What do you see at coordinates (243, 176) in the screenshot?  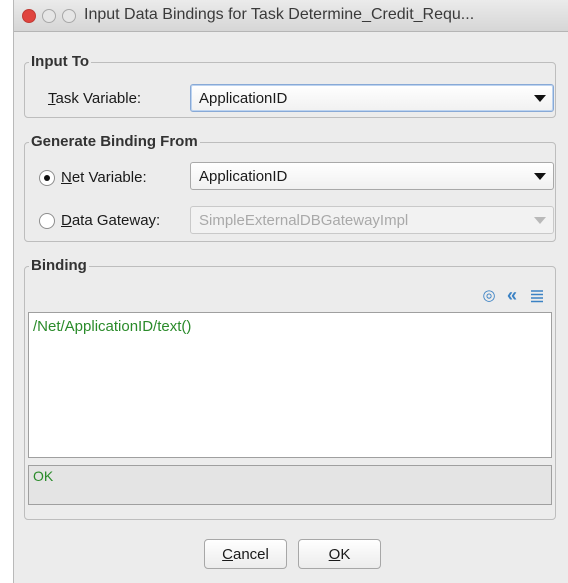 I see `net-variable-value: ApplicationID` at bounding box center [243, 176].